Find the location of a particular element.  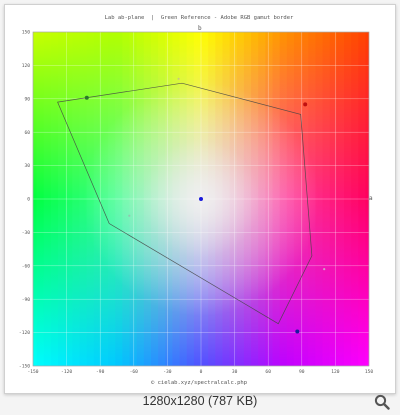

b-axis-label: b is located at coordinates (200, 28).